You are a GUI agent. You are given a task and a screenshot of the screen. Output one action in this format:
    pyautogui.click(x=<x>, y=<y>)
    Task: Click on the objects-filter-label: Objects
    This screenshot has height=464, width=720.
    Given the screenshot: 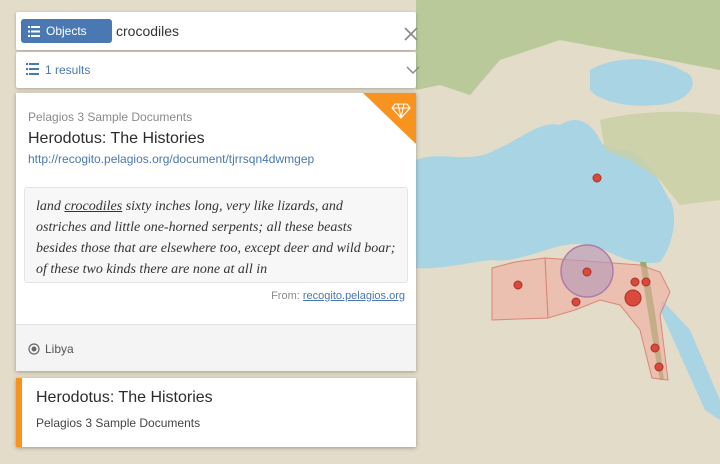 What is the action you would take?
    pyautogui.click(x=66, y=31)
    